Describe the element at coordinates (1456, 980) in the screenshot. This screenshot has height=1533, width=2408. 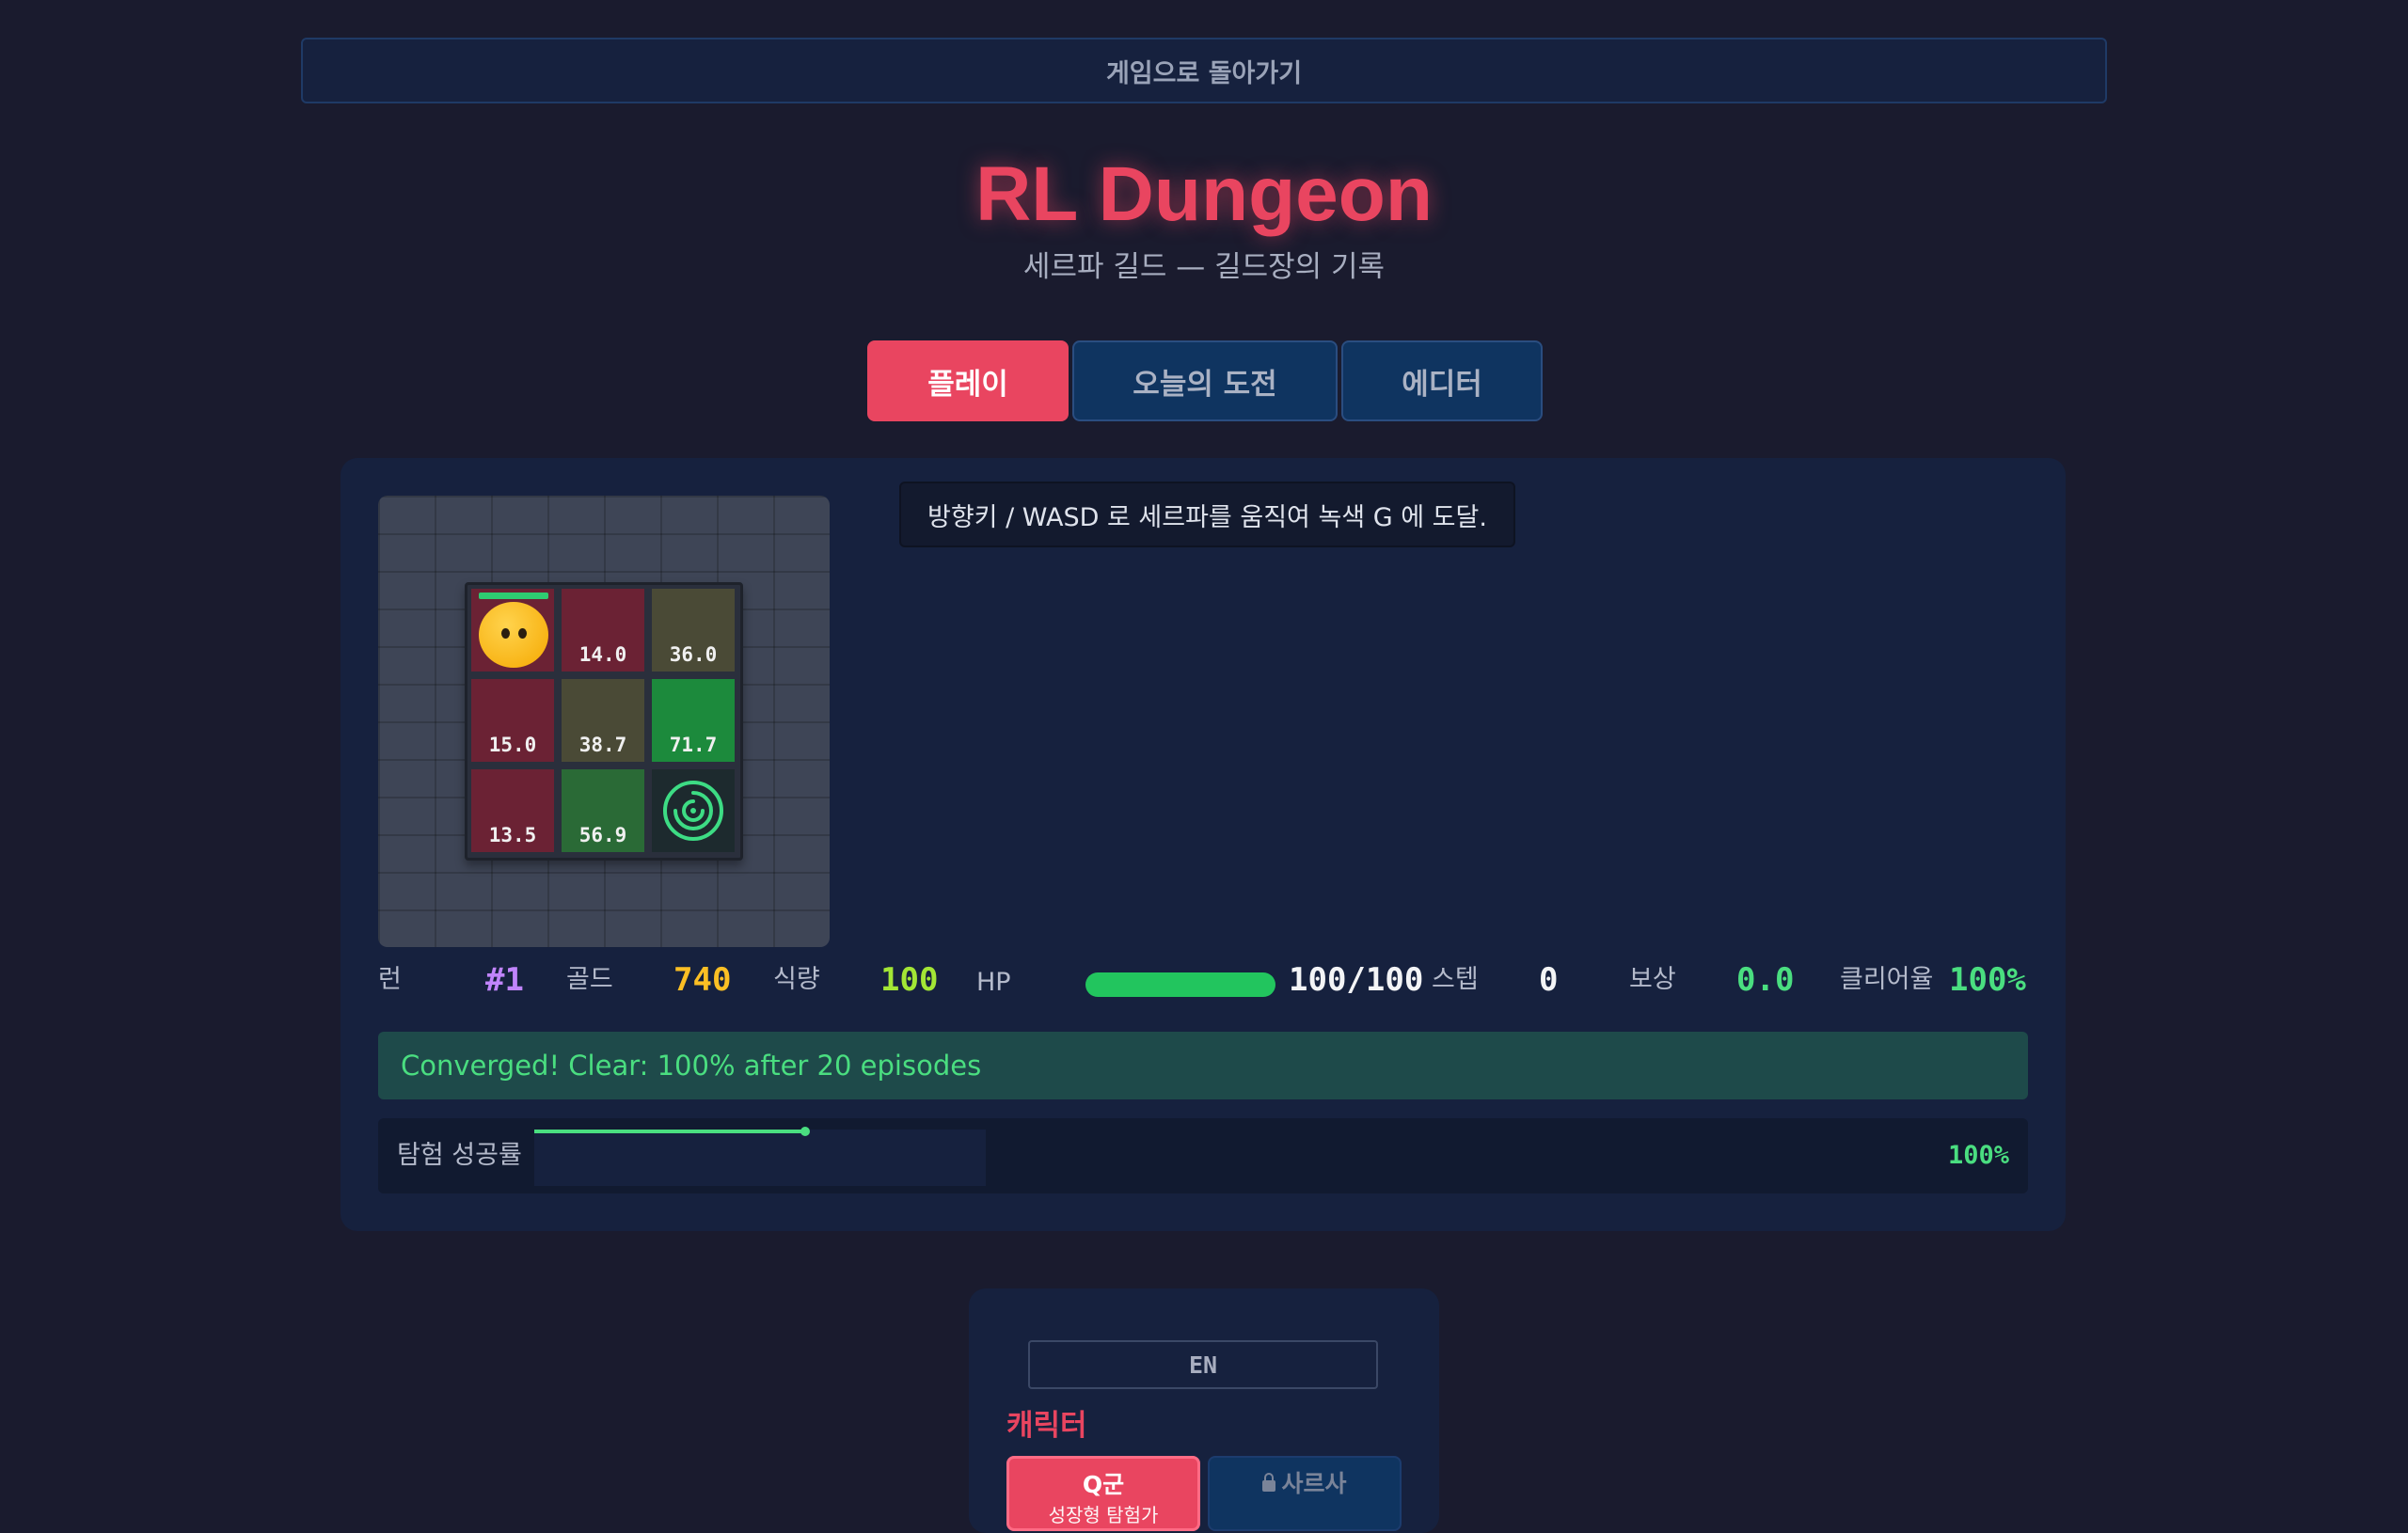
I see `step-label: 스텝` at that location.